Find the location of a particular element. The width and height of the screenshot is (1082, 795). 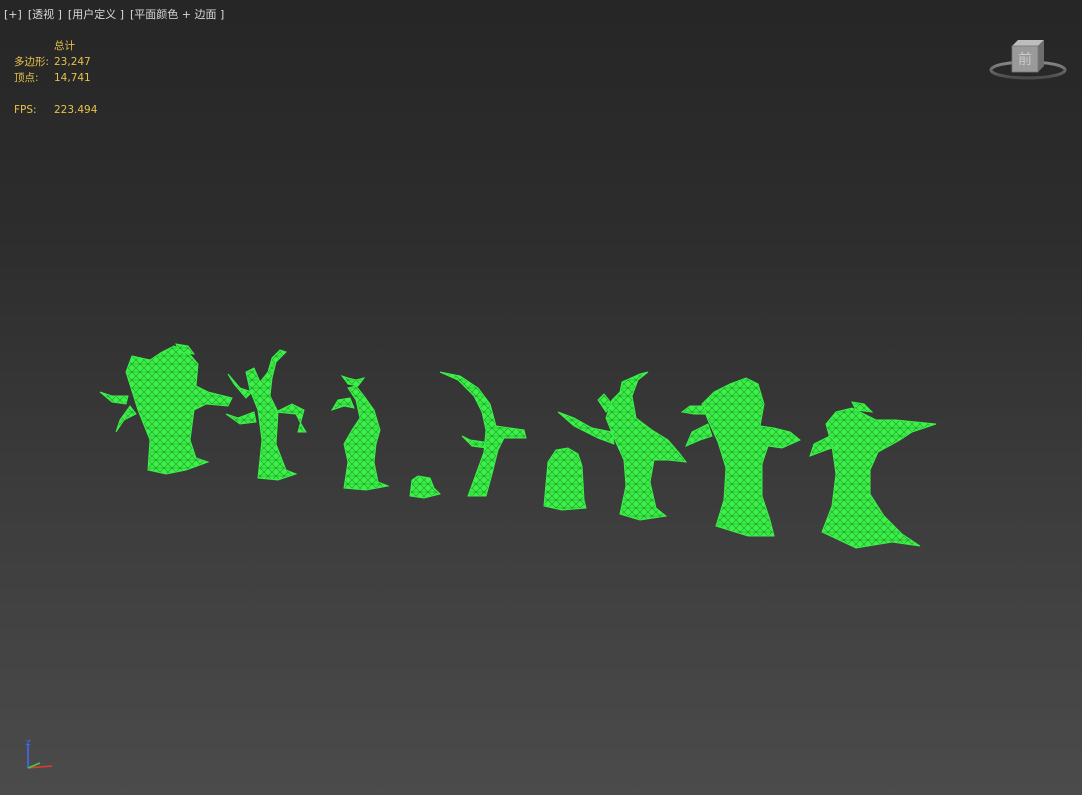

axis-tripod: z is located at coordinates (39, 753).